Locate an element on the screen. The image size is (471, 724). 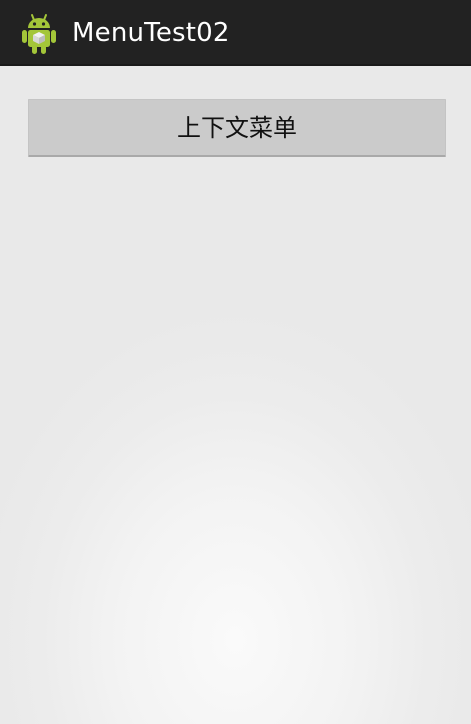
app-title: MenuTest02 is located at coordinates (151, 33).